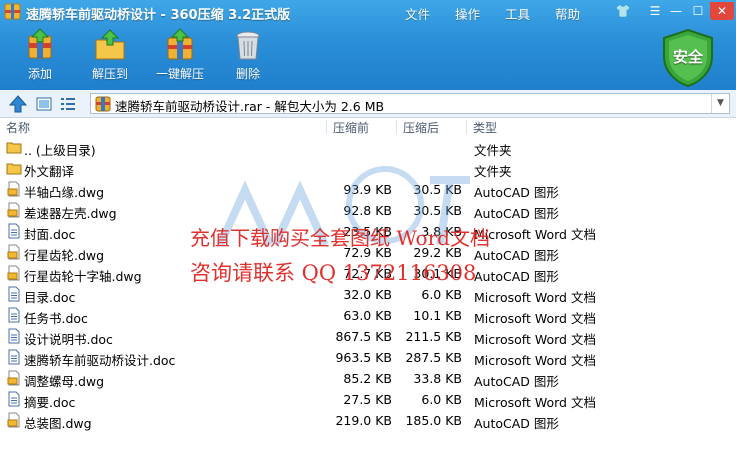 Image resolution: width=736 pixels, height=470 pixels. I want to click on file-row: 总装图.dwg 219.0 KB 185.0 KB AutoCAD 图形, so click(368, 420).